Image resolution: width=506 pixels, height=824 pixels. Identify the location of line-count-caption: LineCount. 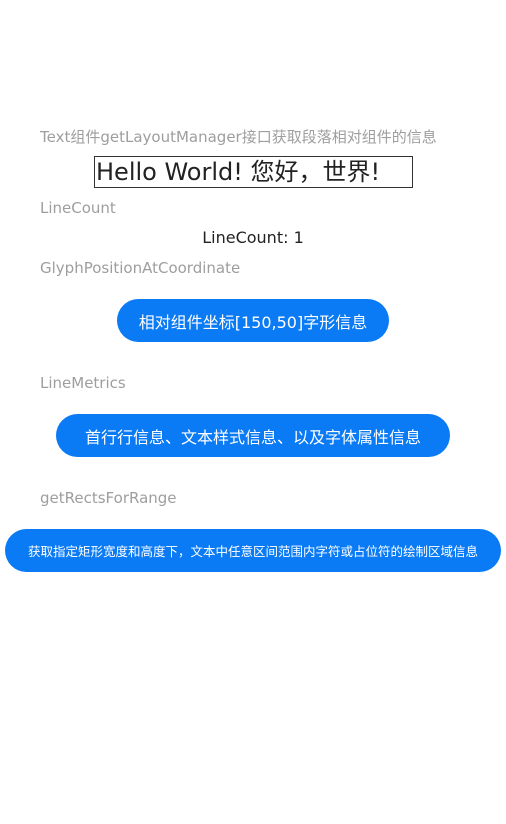
(78, 208).